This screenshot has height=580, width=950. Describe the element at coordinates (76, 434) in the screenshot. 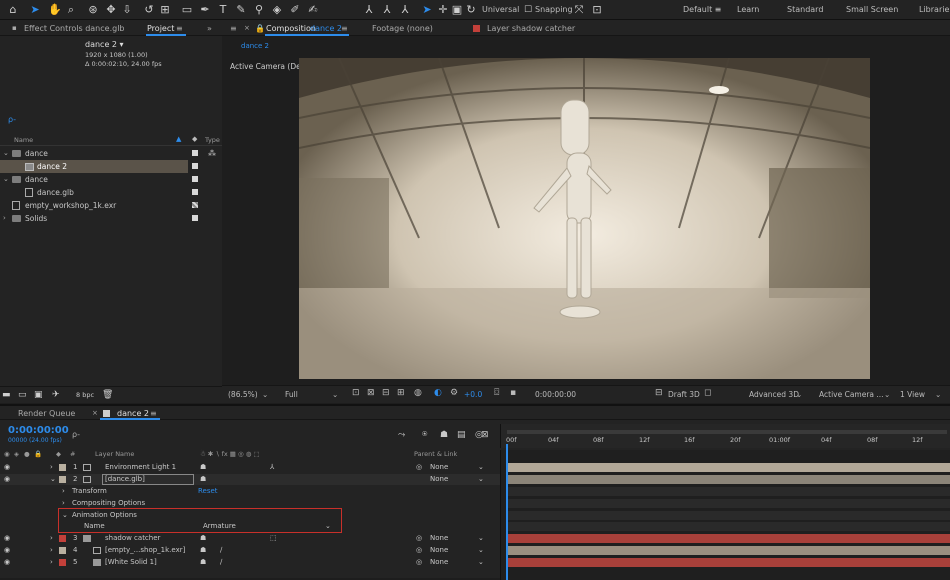

I see `timeline-search-icon: ρ-` at that location.